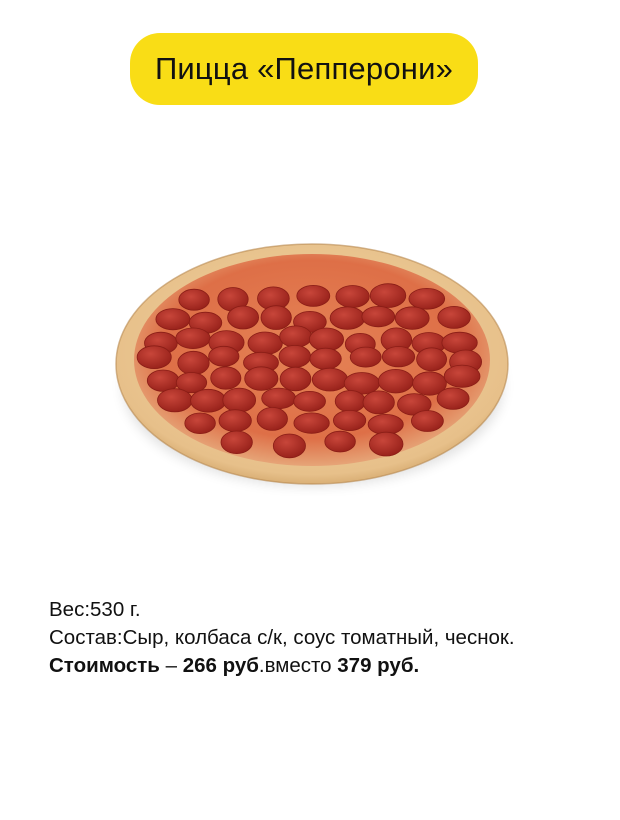  What do you see at coordinates (171, 665) in the screenshot?
I see `price-dash: –` at bounding box center [171, 665].